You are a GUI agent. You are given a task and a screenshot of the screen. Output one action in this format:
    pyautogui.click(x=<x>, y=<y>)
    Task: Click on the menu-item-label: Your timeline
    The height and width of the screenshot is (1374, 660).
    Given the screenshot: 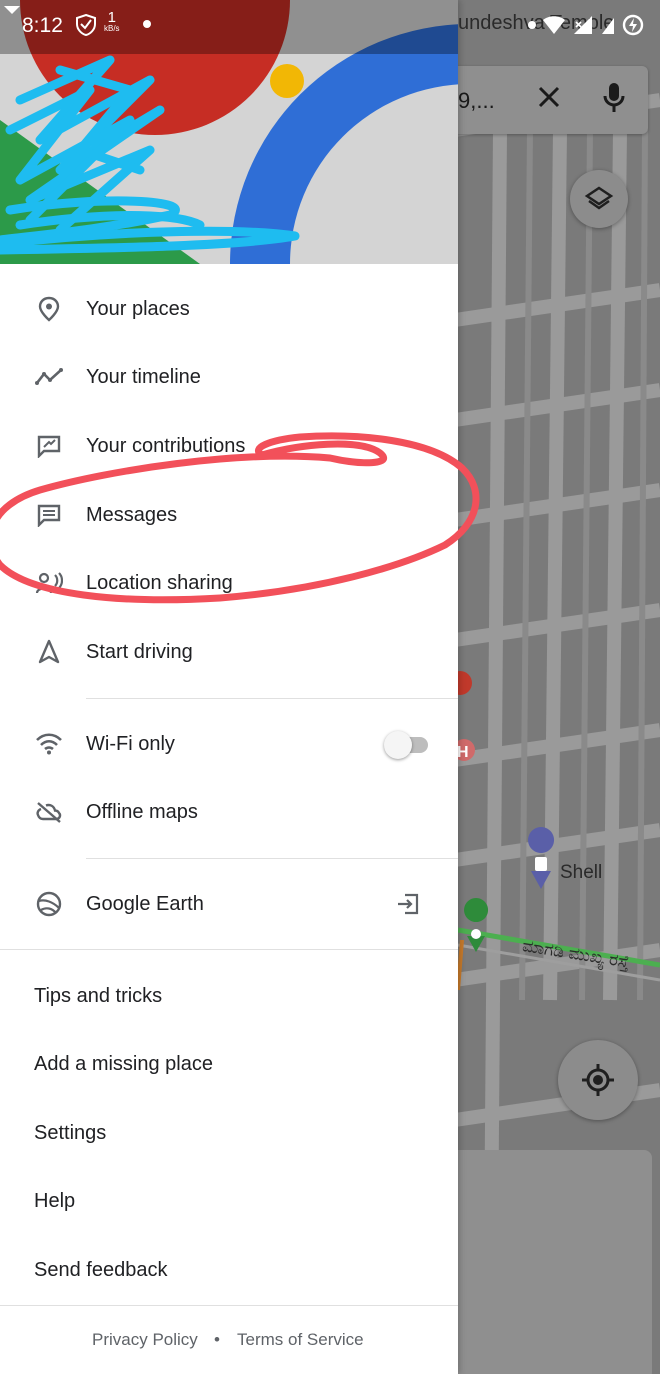 What is the action you would take?
    pyautogui.click(x=143, y=376)
    